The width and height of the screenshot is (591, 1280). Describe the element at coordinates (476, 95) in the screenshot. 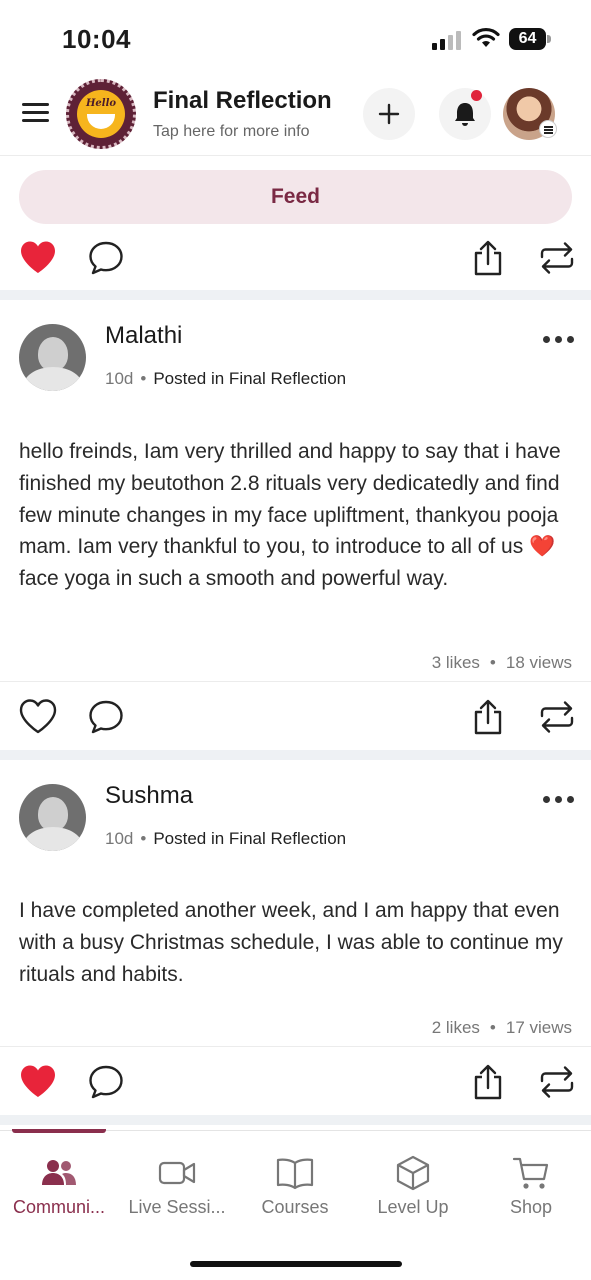

I see `notification-dot` at that location.